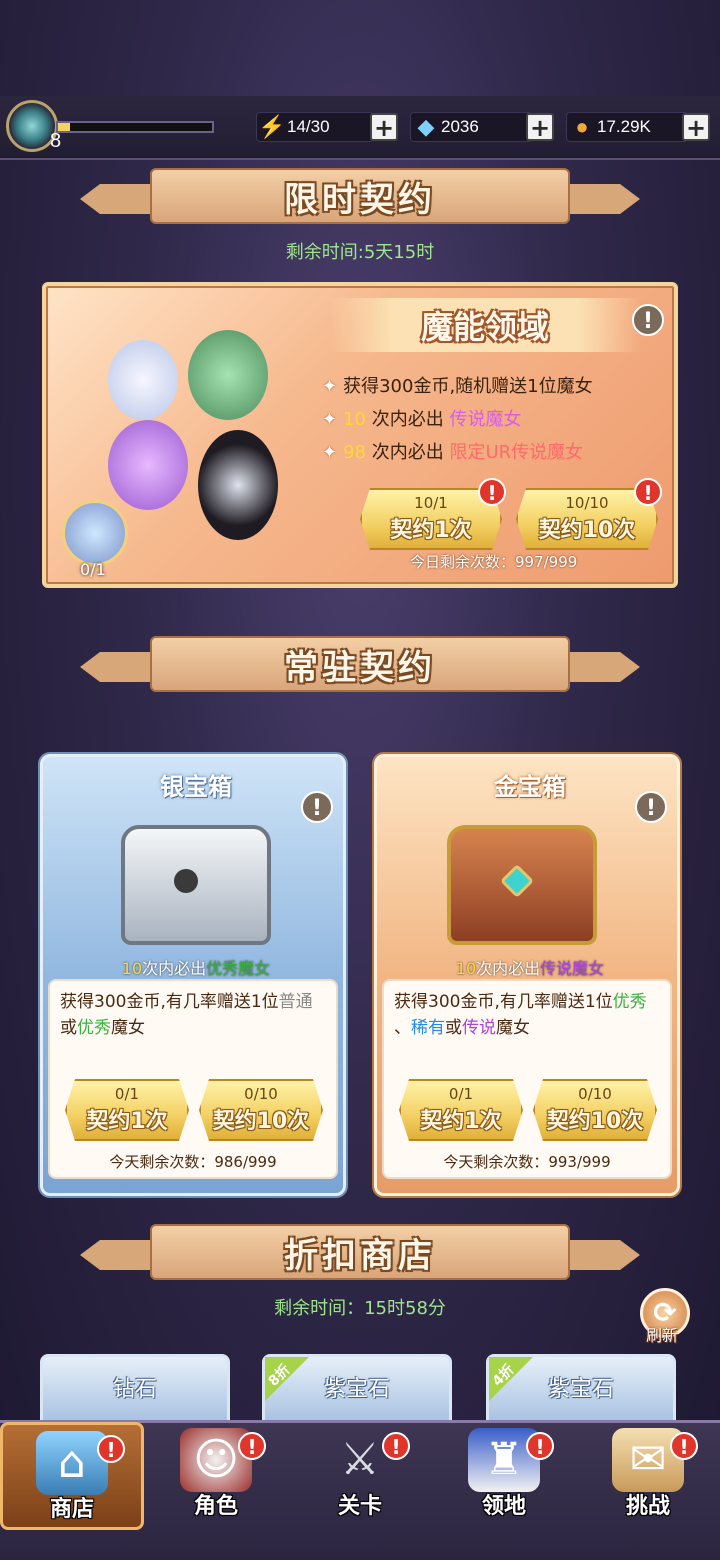  Describe the element at coordinates (696, 127) in the screenshot. I see `add-coin-button: +` at that location.